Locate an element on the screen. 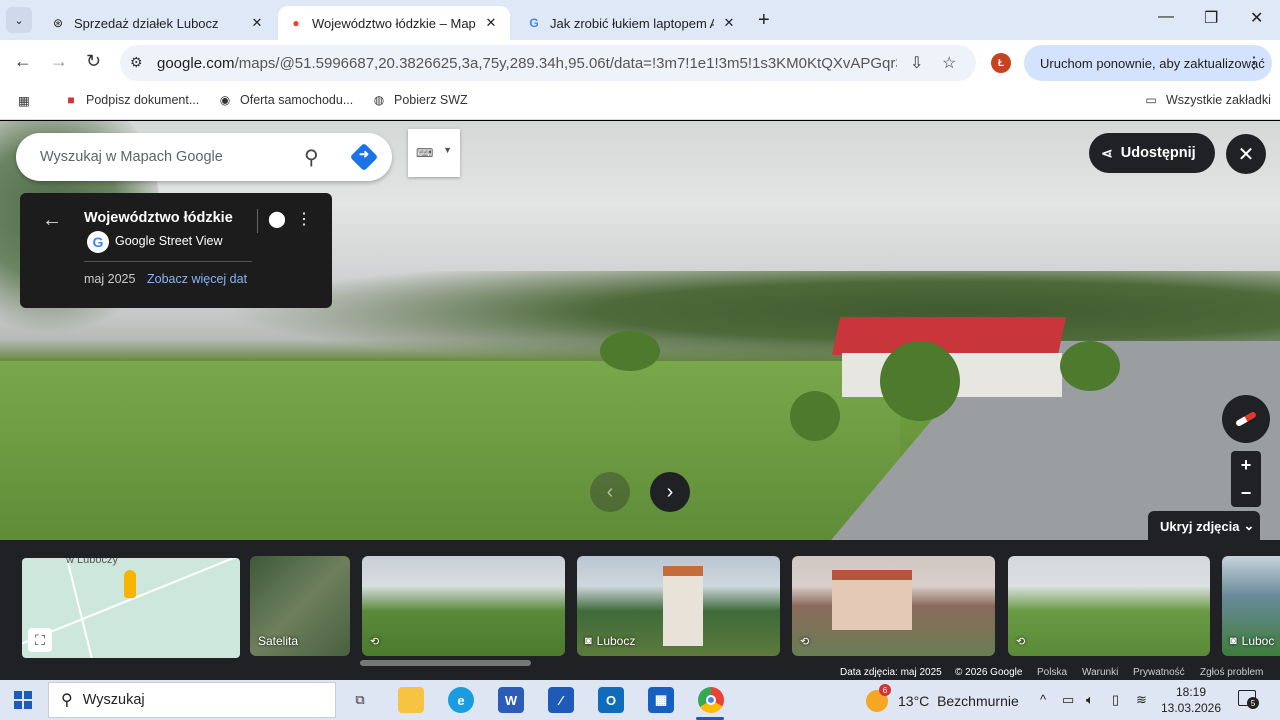  search-input: Wyszukaj w Mapach Google is located at coordinates (131, 157).